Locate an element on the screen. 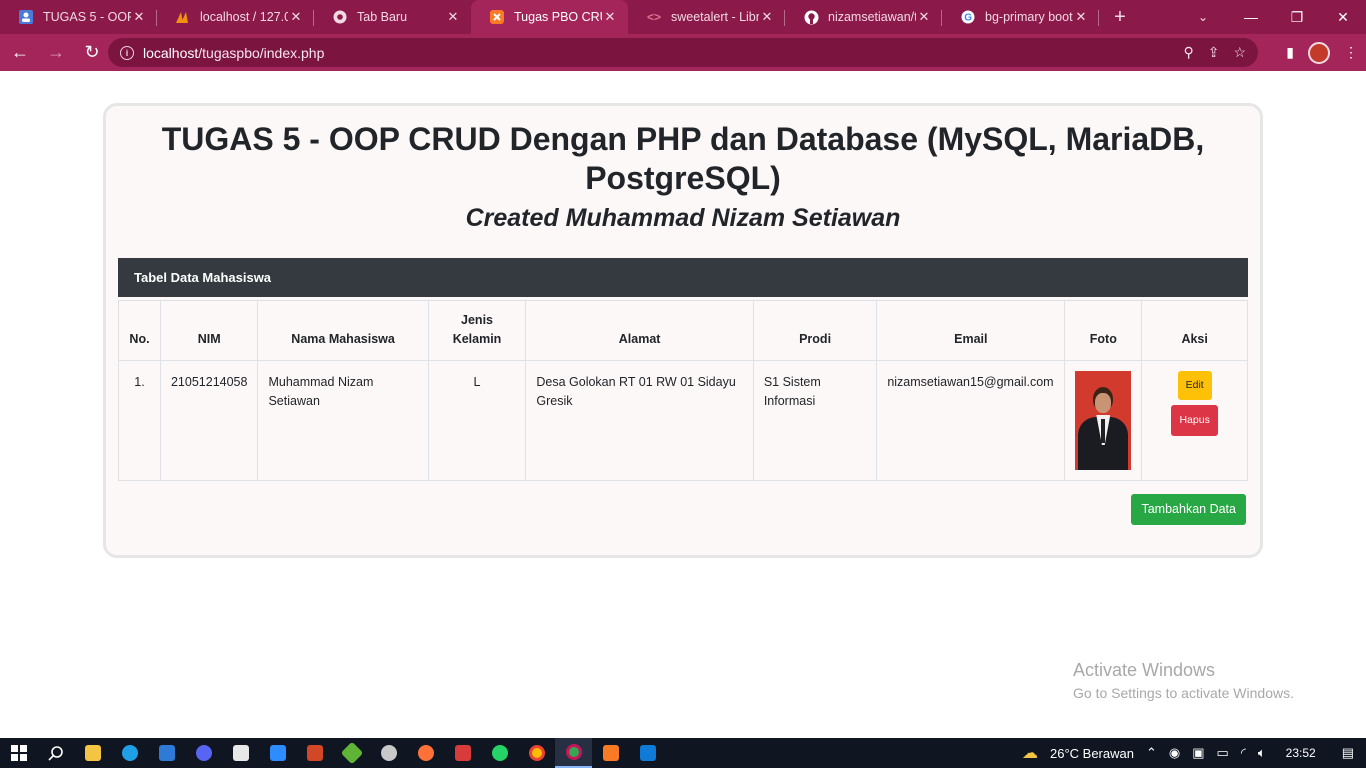  powerpoint-icon is located at coordinates (314, 753).